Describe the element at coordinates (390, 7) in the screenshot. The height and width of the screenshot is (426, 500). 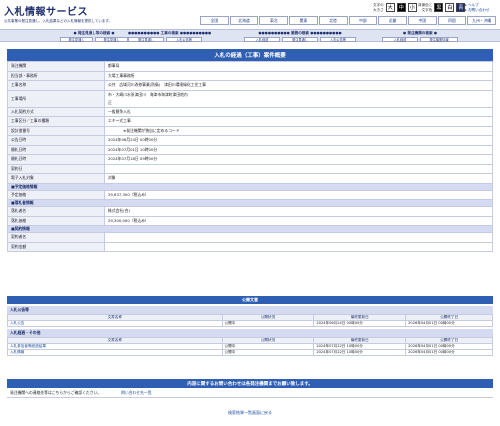
I see `font-large-button: 大` at that location.